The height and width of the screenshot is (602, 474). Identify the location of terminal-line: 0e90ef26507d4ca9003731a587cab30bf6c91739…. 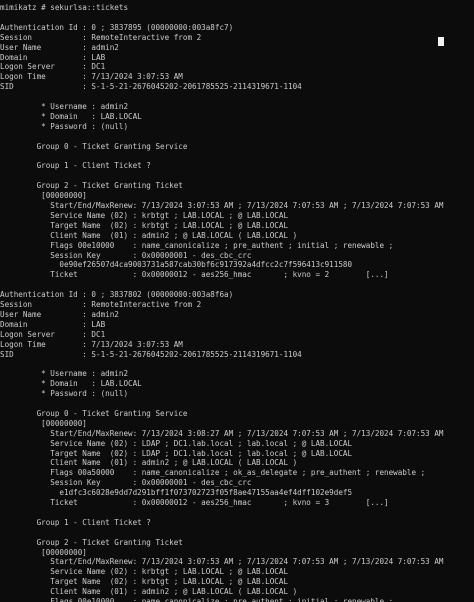
(176, 265).